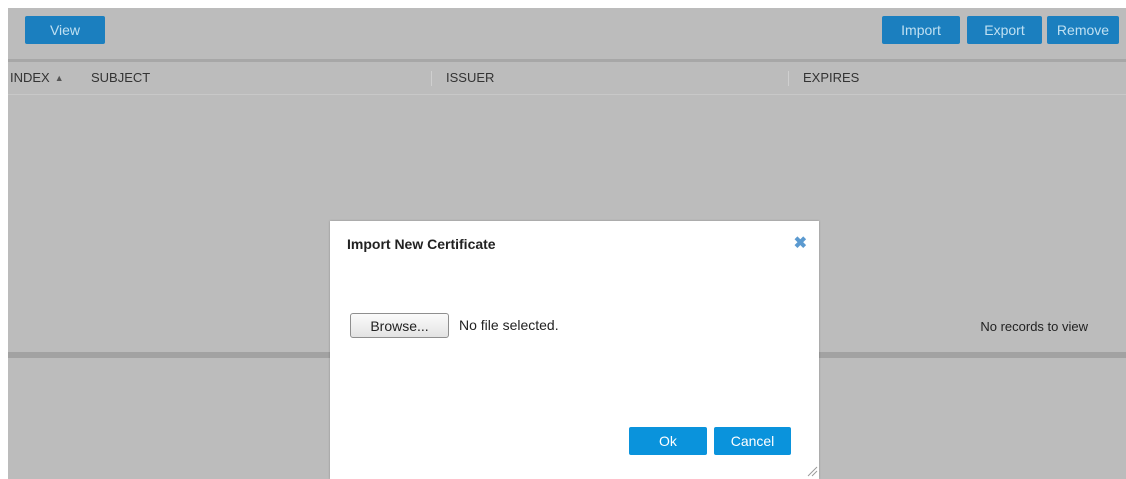  What do you see at coordinates (37, 77) in the screenshot?
I see `column-header-index: INDEX ▲` at bounding box center [37, 77].